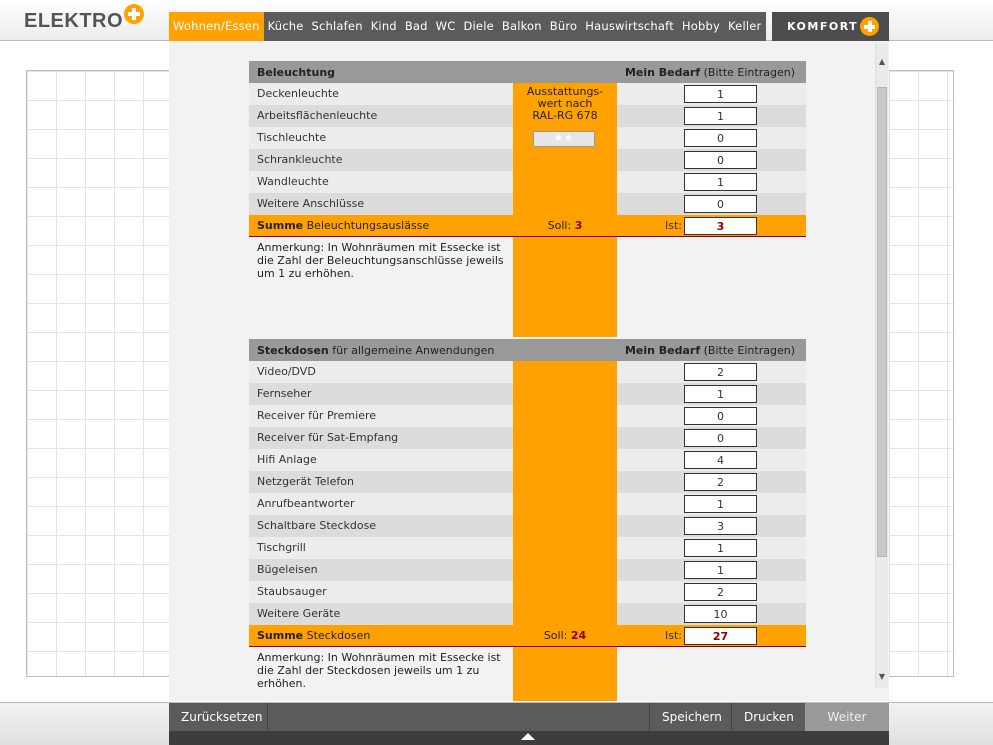  Describe the element at coordinates (527, 460) in the screenshot. I see `item-row: Hifi Anlage 4` at that location.